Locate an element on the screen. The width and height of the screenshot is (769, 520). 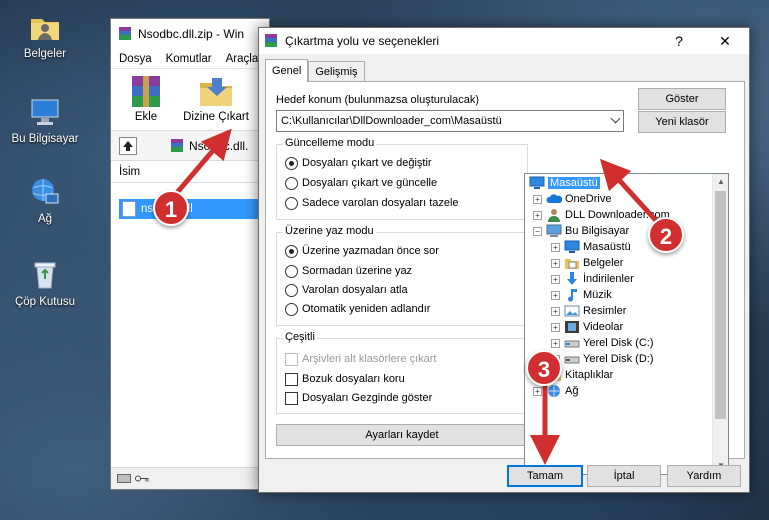
desktop-icon-recycle-bin: Çöp Kutusu is located at coordinates (45, 283).